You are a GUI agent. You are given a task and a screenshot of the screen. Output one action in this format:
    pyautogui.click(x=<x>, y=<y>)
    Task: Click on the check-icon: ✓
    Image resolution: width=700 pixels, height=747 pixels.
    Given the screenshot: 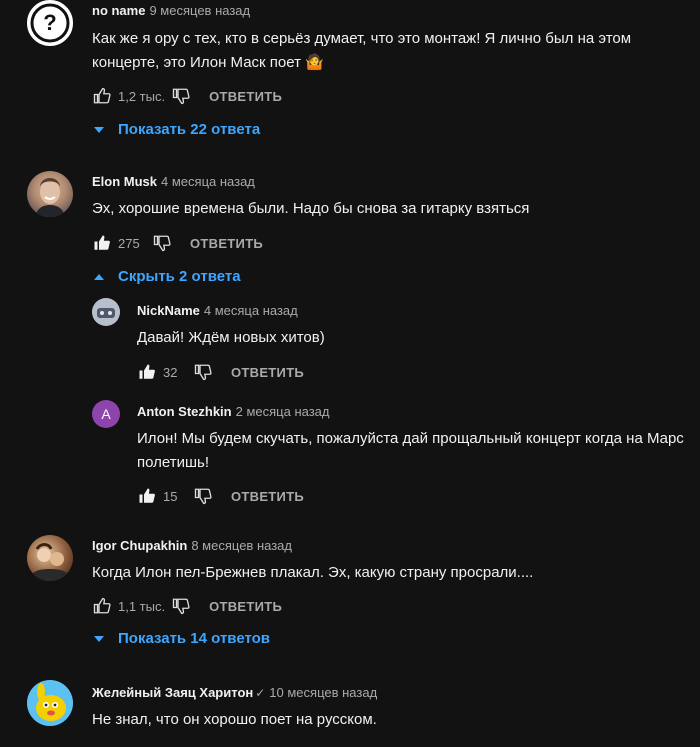 What is the action you would take?
    pyautogui.click(x=260, y=693)
    